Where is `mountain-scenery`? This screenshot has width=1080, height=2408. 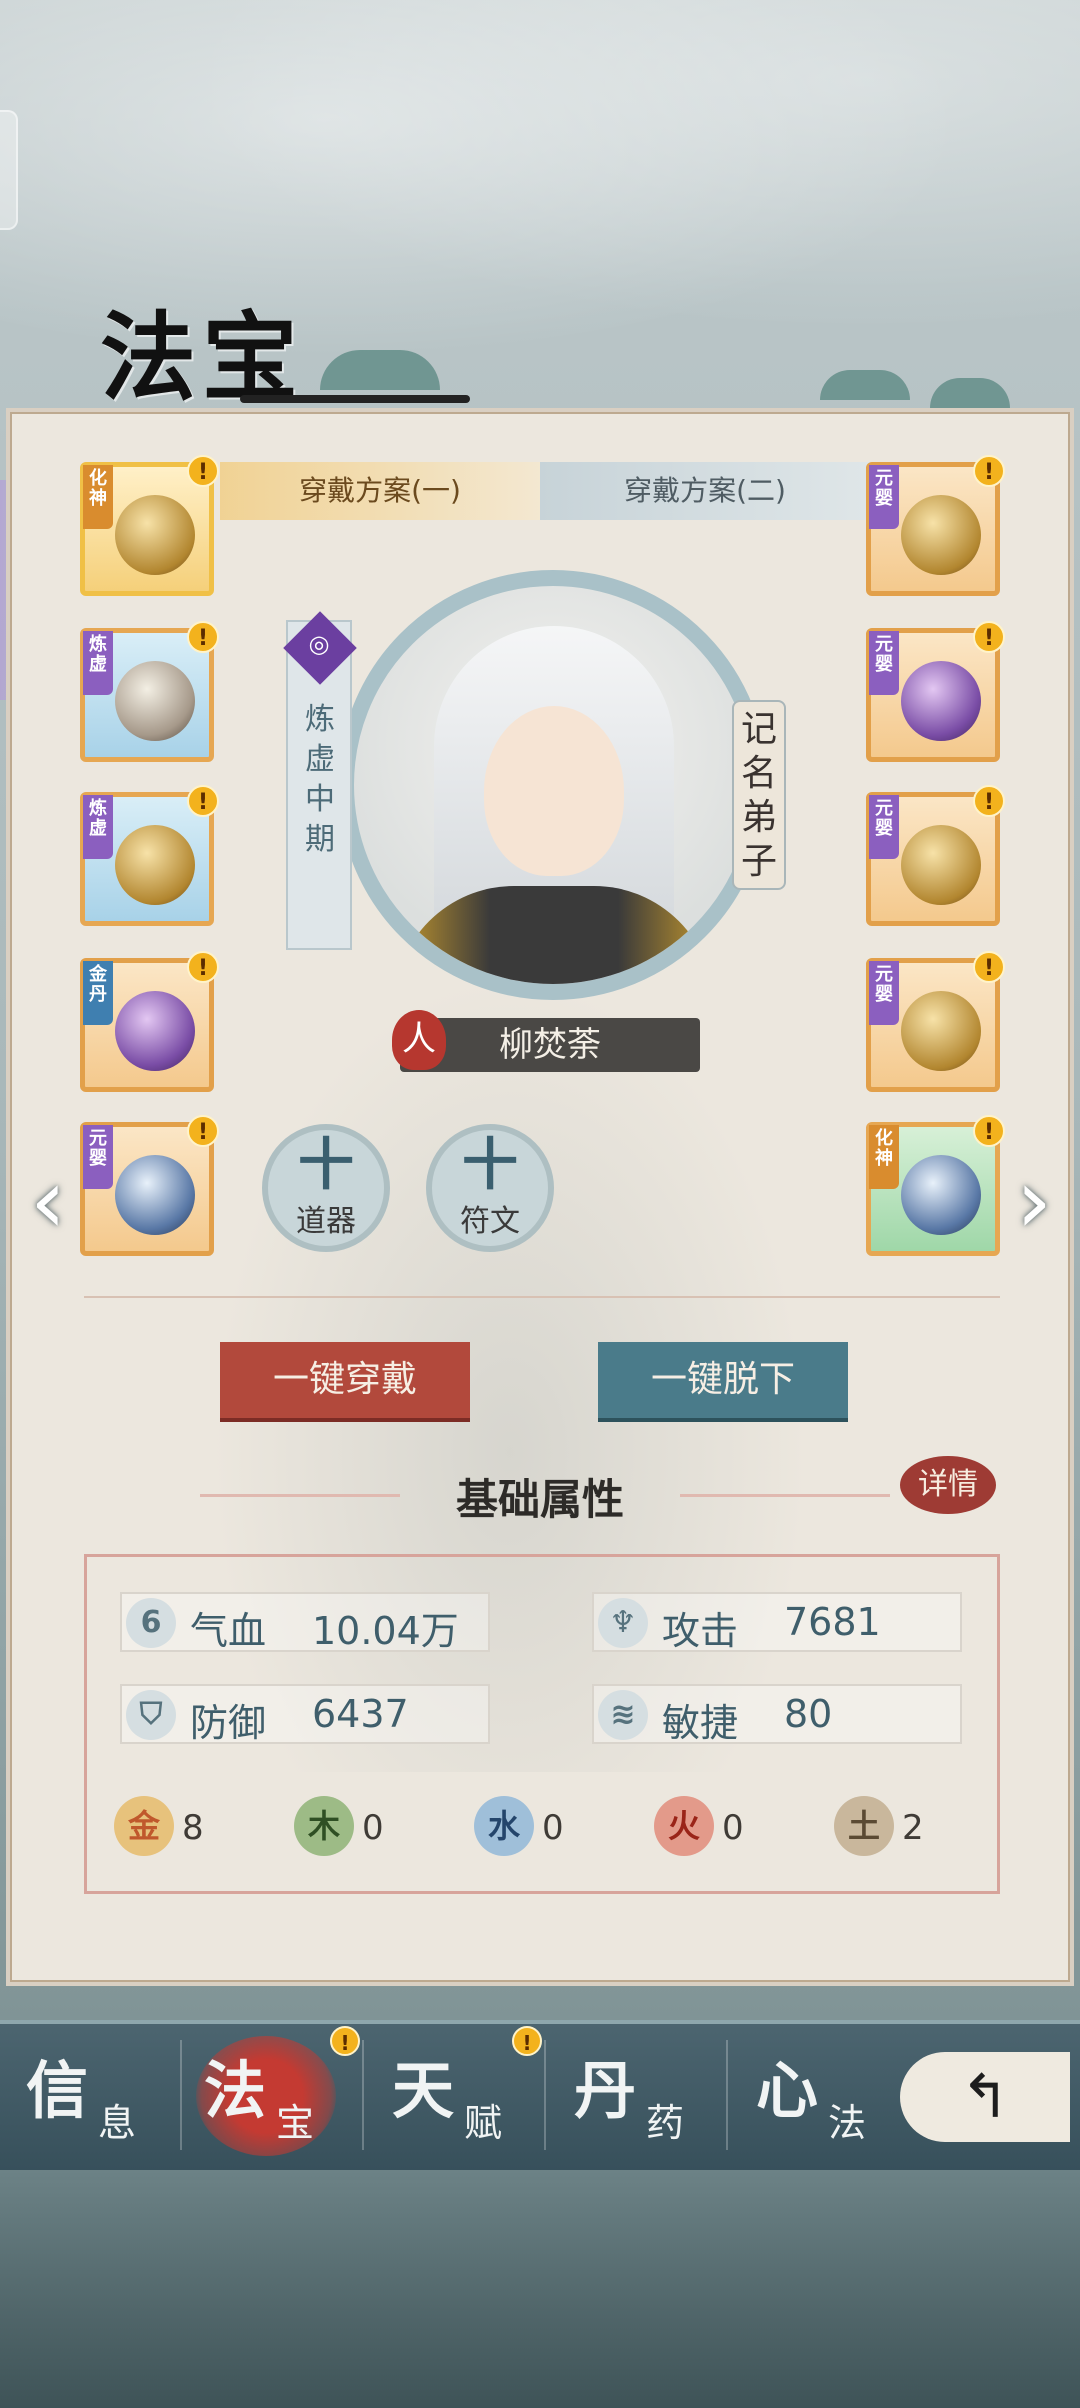 mountain-scenery is located at coordinates (540, 2289).